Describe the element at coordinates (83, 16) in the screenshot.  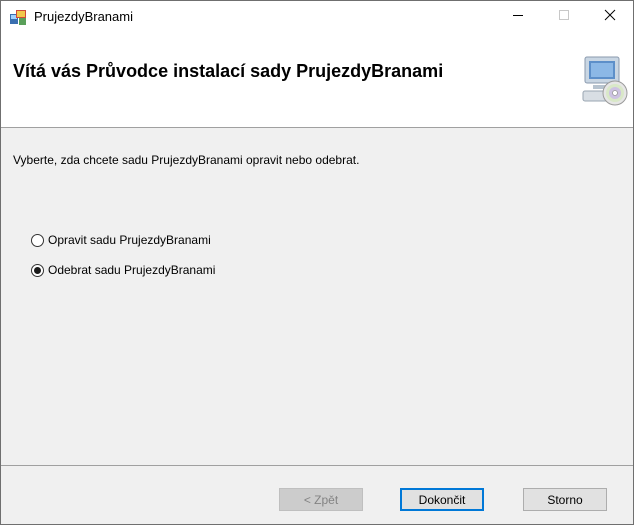
I see `window-title: PrujezdyBranami` at that location.